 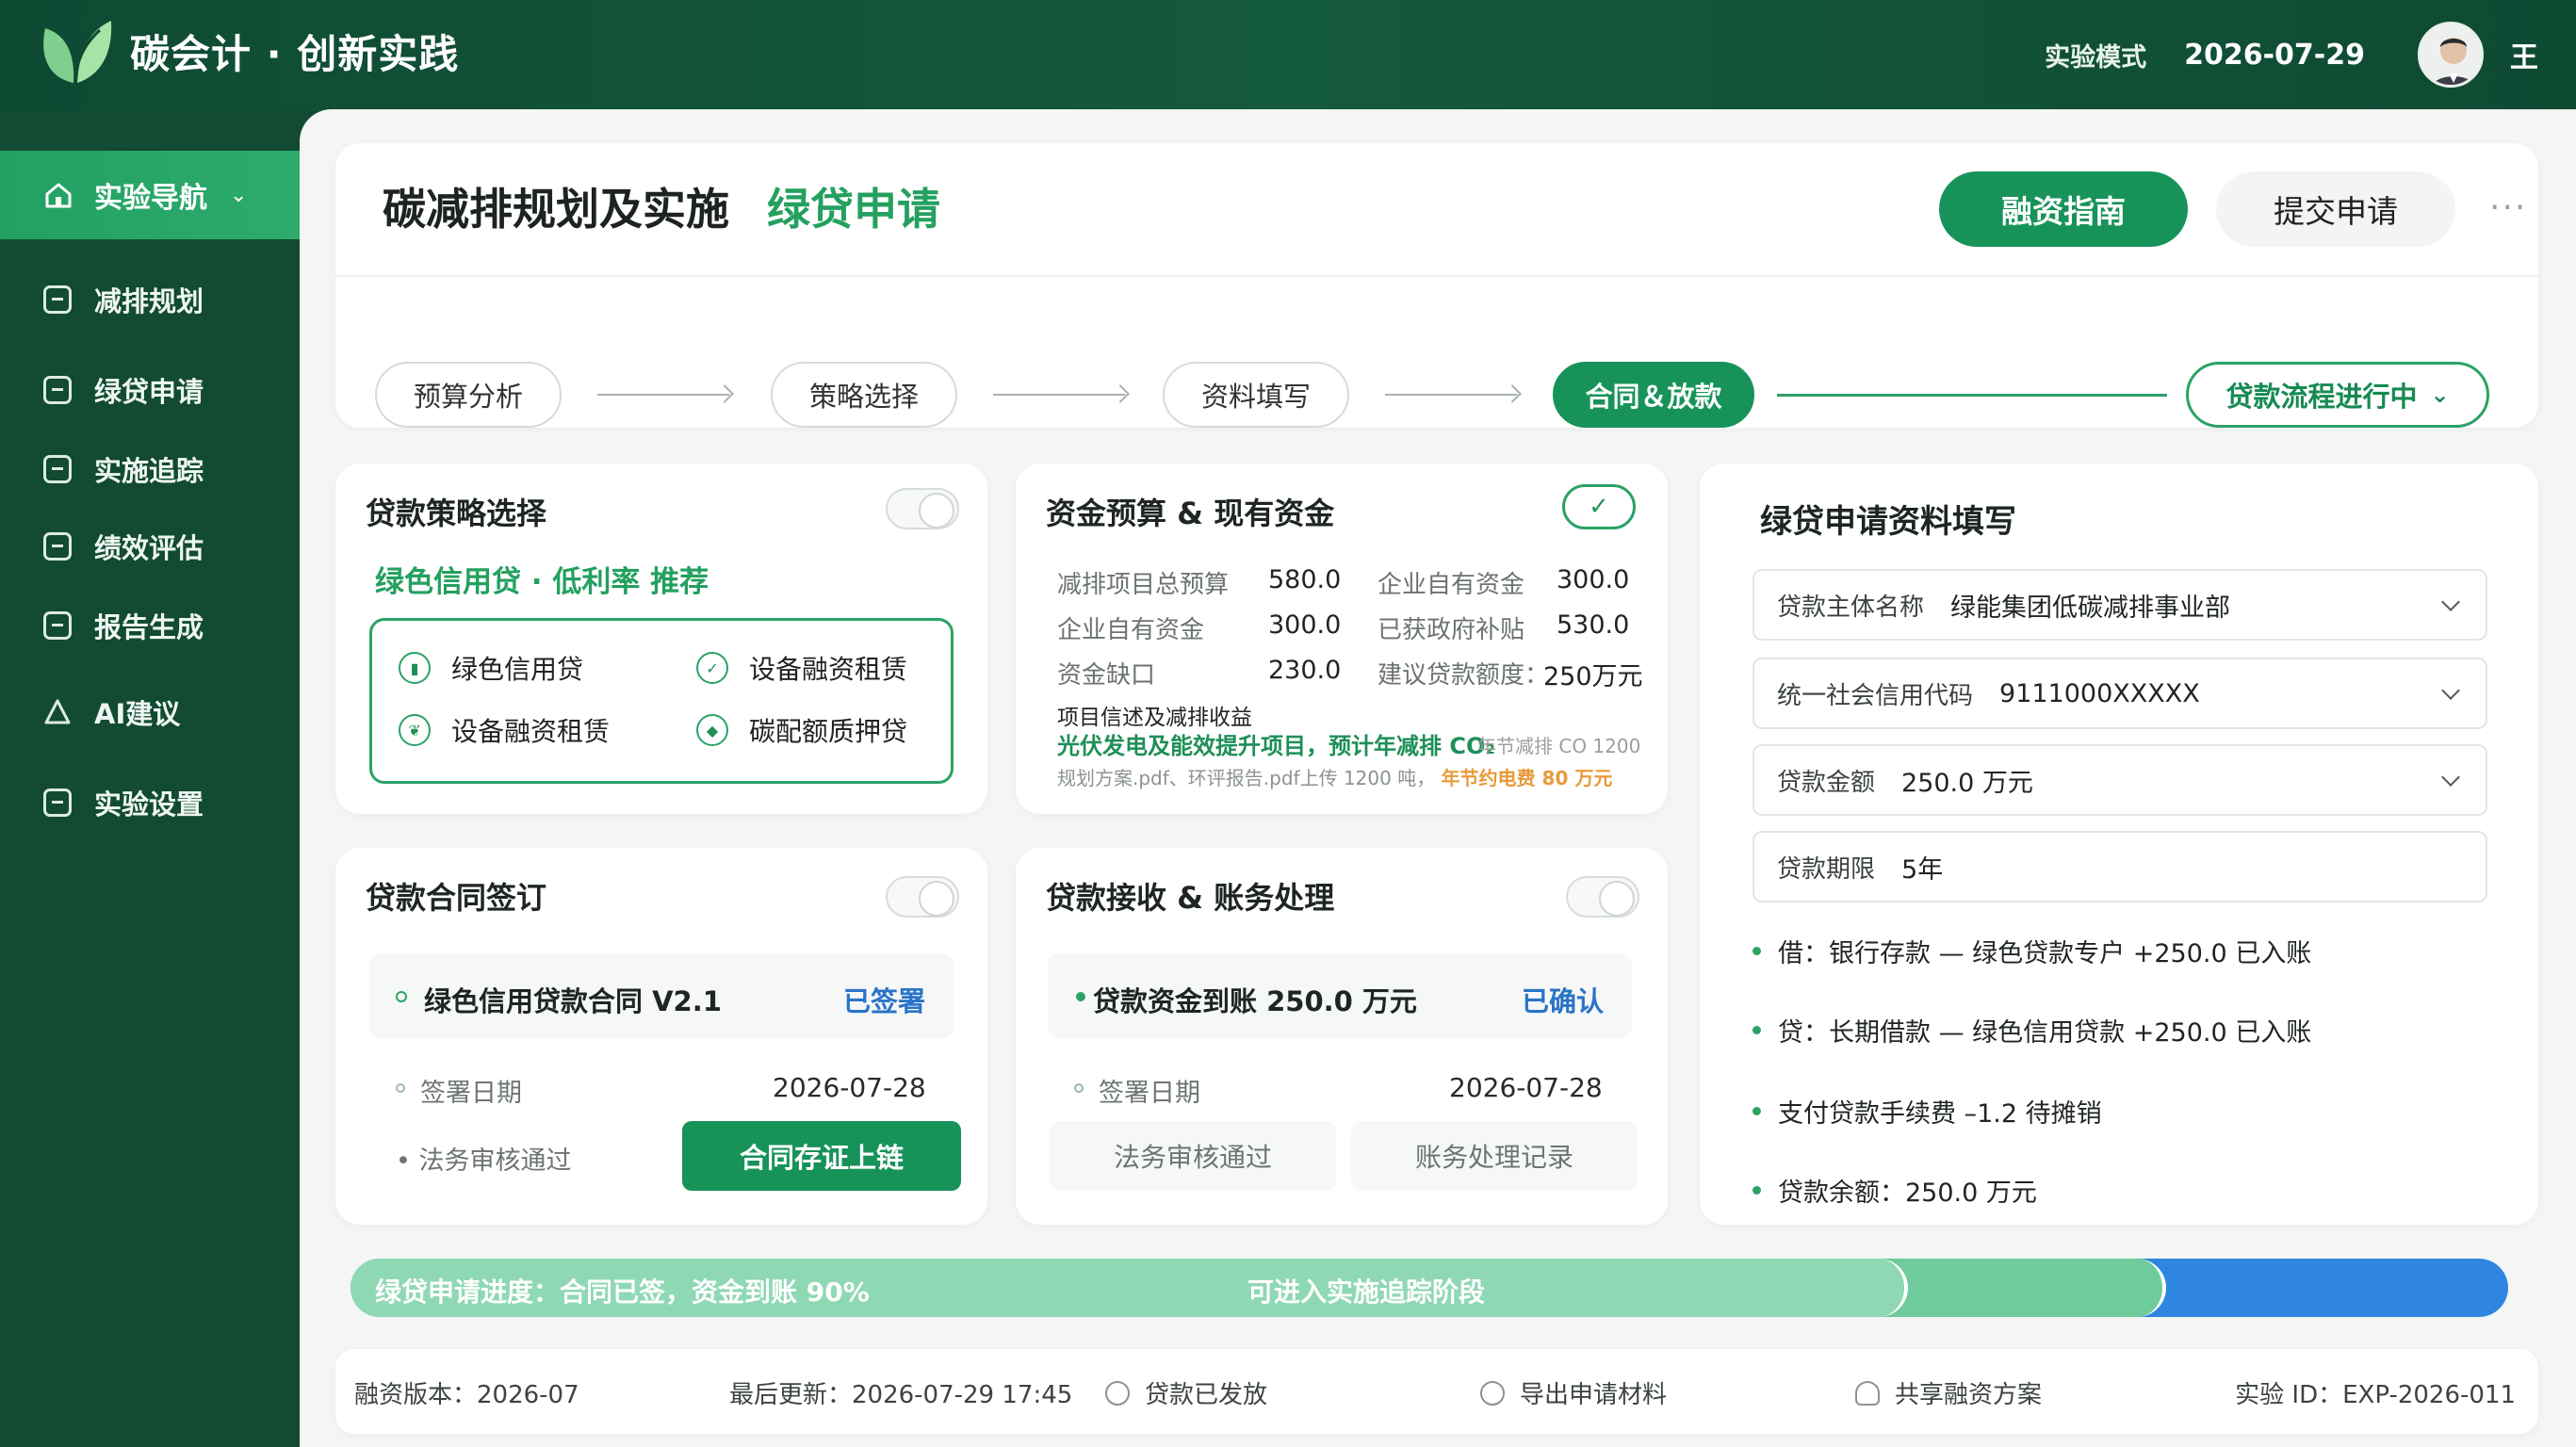 What do you see at coordinates (1940, 1114) in the screenshot?
I see `entry-text: 支付贷款手续费 –1.2 待摊销` at bounding box center [1940, 1114].